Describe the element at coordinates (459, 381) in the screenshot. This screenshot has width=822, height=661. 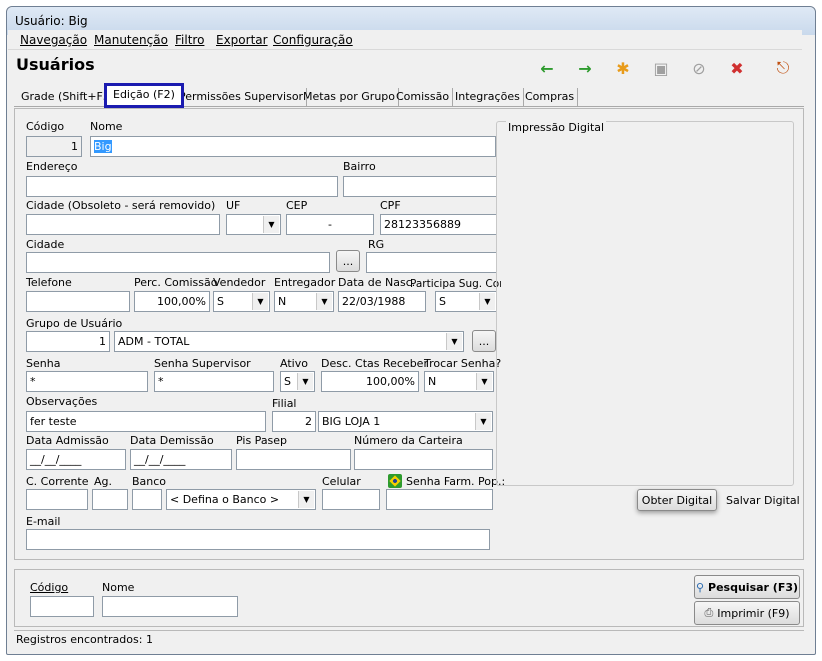
I see `trocar-senha-select: N ▼` at that location.